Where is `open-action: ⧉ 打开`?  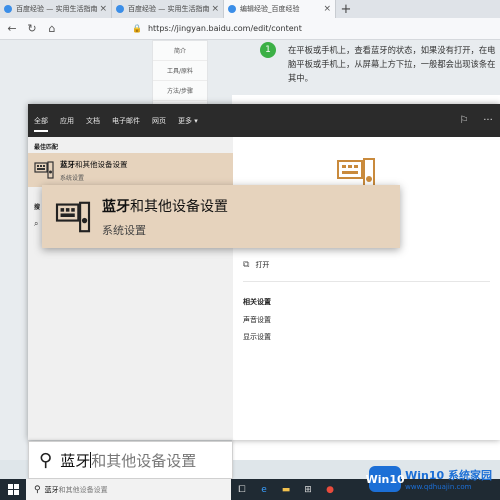
open-action: ⧉ 打开 is located at coordinates (256, 265).